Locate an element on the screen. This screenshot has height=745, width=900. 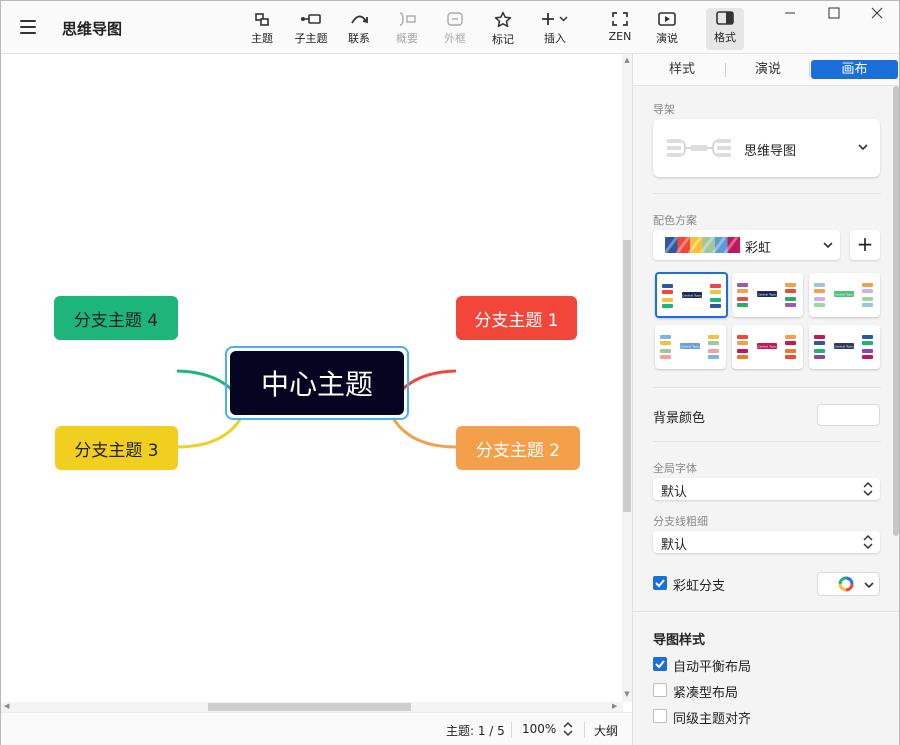
auto-balance-checkbox is located at coordinates (660, 664).